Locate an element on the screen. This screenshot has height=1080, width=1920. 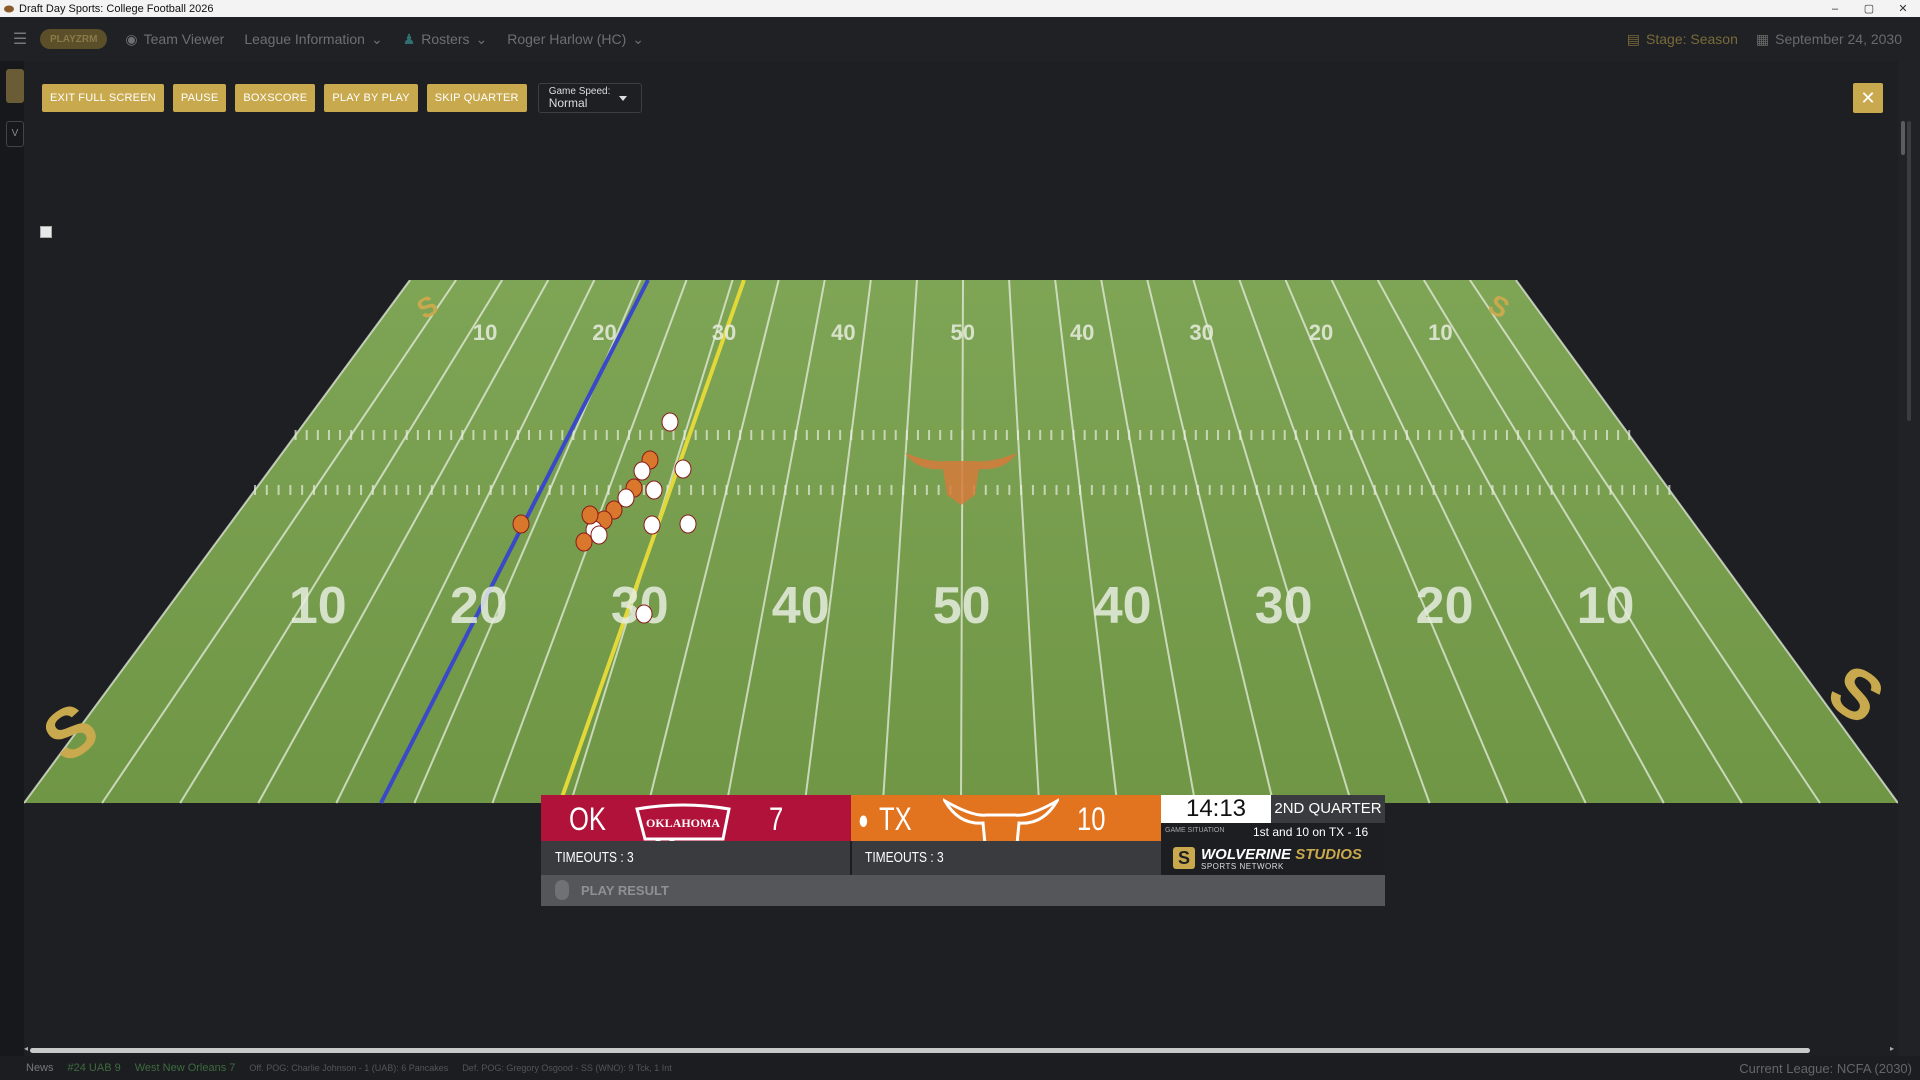
nav-rosters: ♟ Rosters ⌄ is located at coordinates (445, 39).